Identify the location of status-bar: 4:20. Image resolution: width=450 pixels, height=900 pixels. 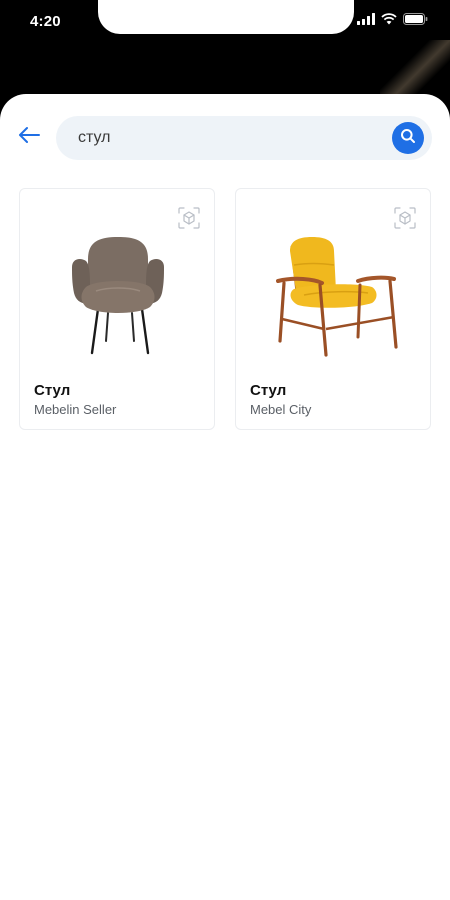
(225, 22).